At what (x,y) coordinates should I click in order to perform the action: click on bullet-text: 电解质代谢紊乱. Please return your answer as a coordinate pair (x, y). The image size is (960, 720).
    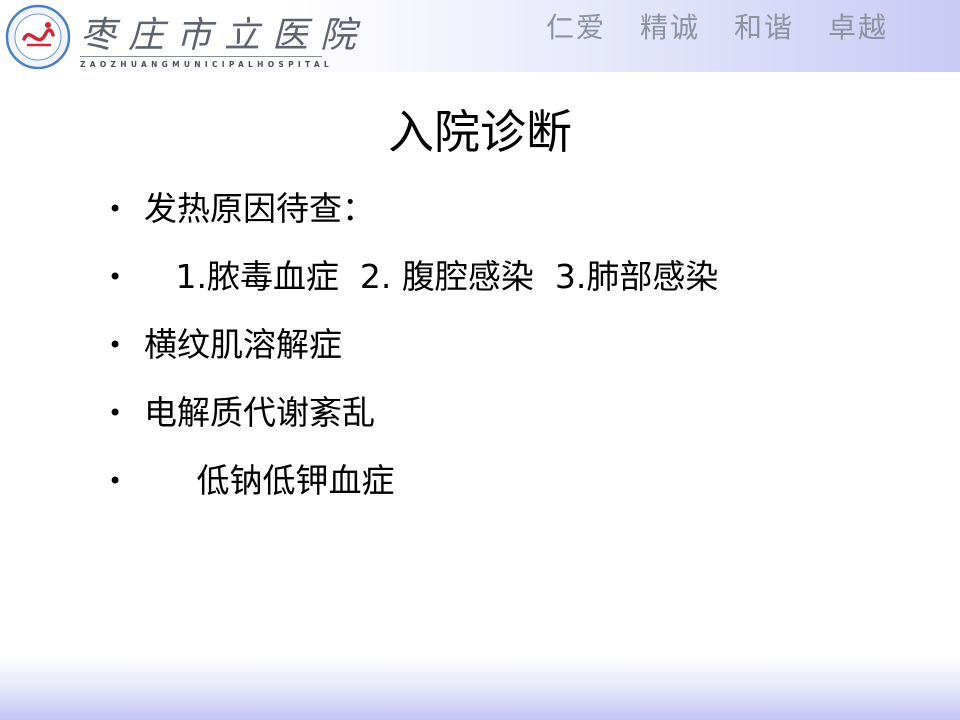
    Looking at the image, I should click on (259, 412).